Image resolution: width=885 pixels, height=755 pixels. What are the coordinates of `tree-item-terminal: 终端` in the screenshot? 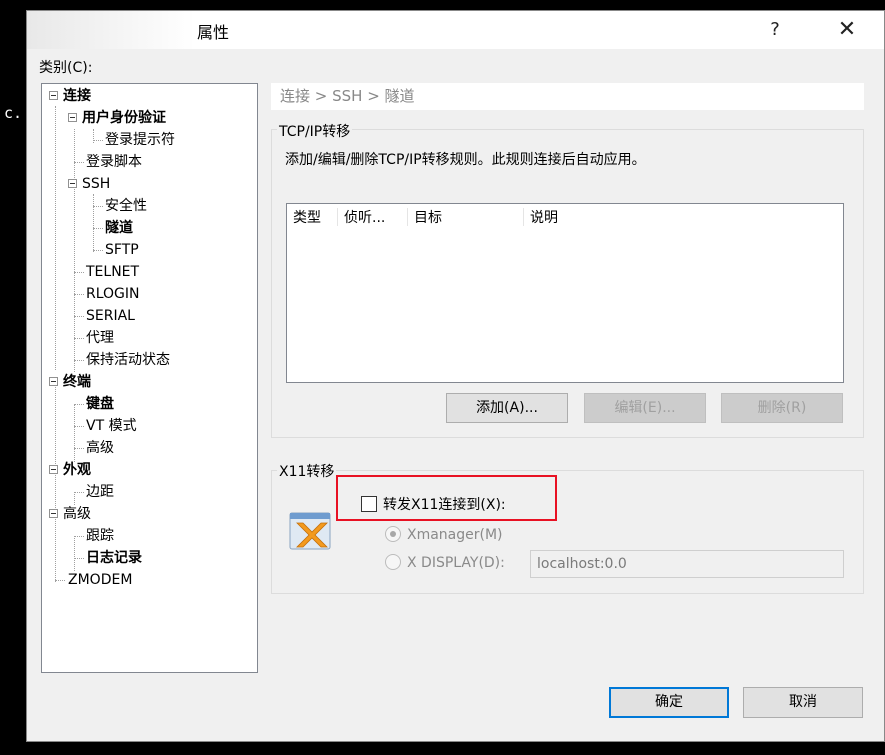 It's located at (70, 382).